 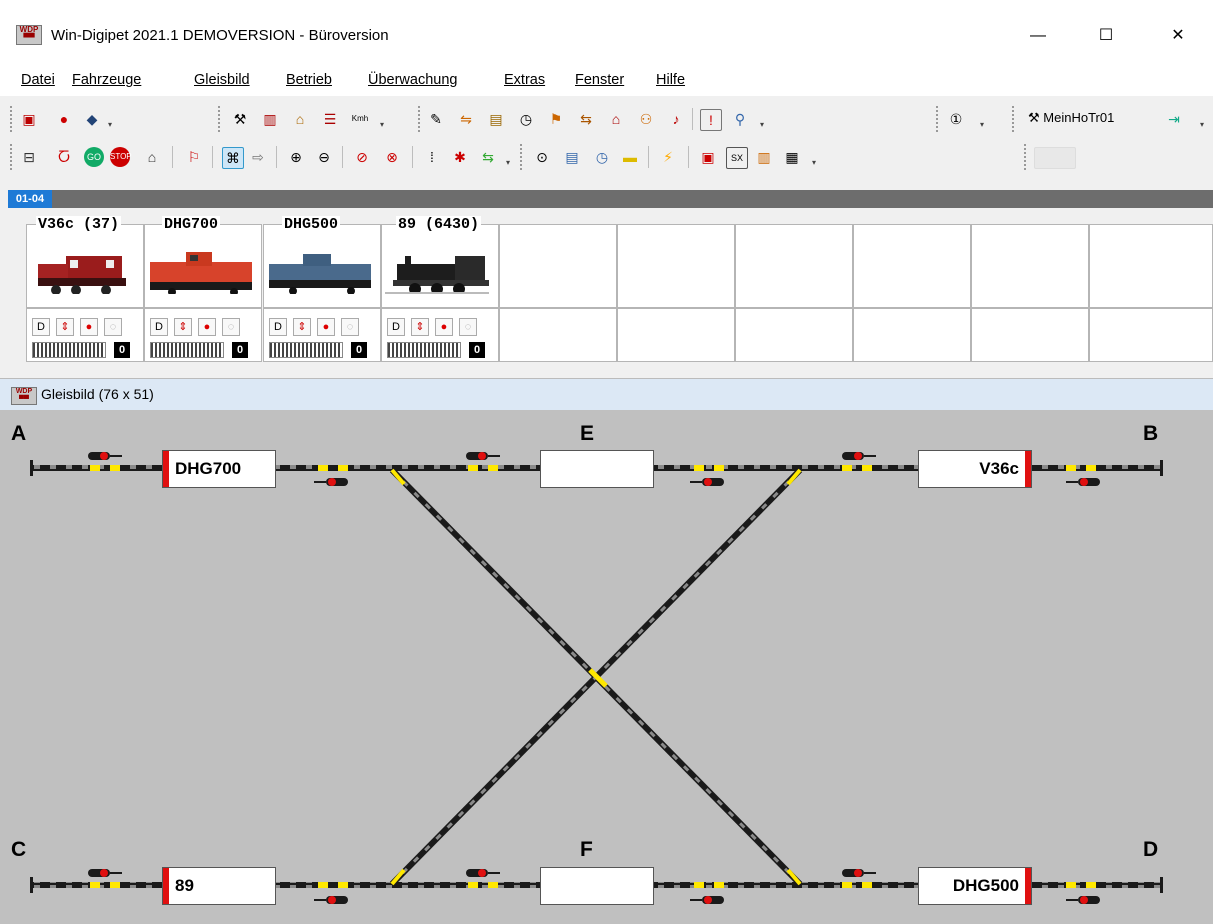 What do you see at coordinates (708, 157) in the screenshot?
I see `panel-icon: ▣` at bounding box center [708, 157].